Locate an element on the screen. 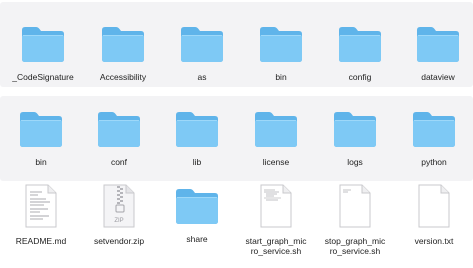  item-label: start_graph_micro_service.sh is located at coordinates (276, 246).